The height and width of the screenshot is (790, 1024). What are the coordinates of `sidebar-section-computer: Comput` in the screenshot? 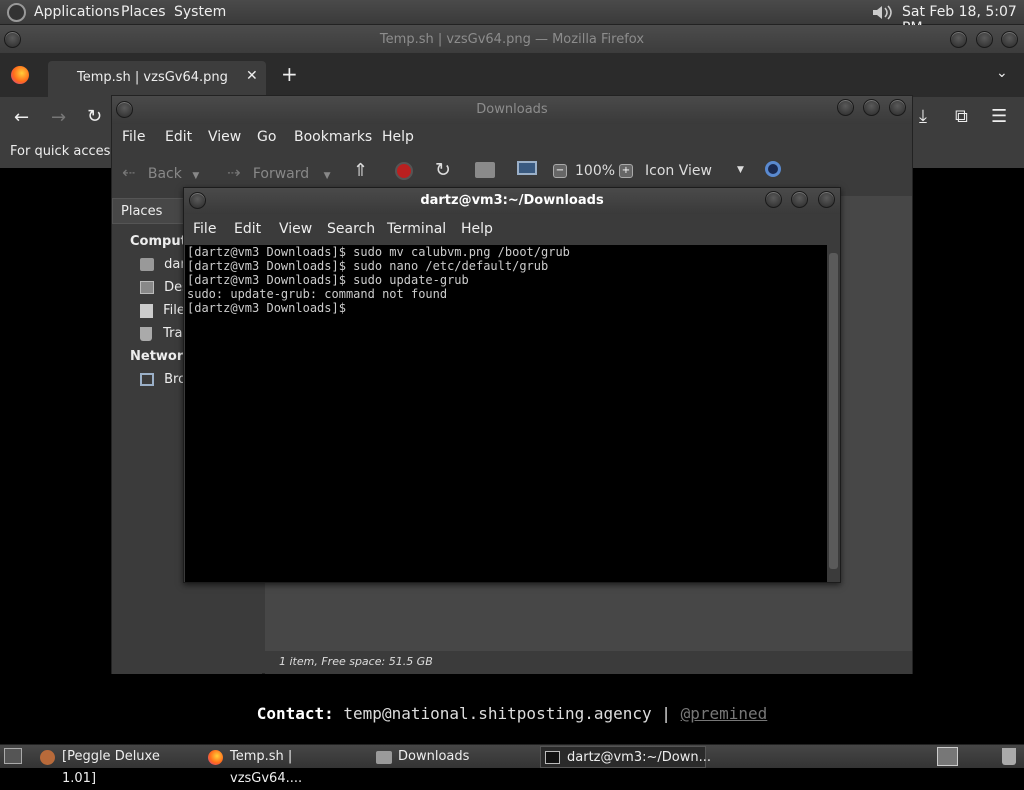 It's located at (158, 241).